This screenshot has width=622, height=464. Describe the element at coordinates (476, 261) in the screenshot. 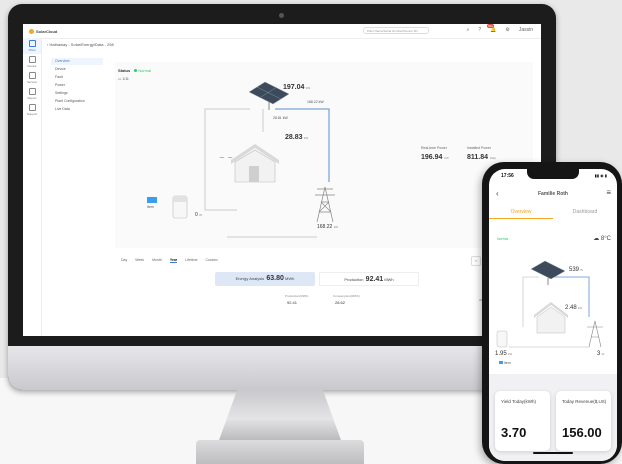

I see `prev-period-button: <` at that location.